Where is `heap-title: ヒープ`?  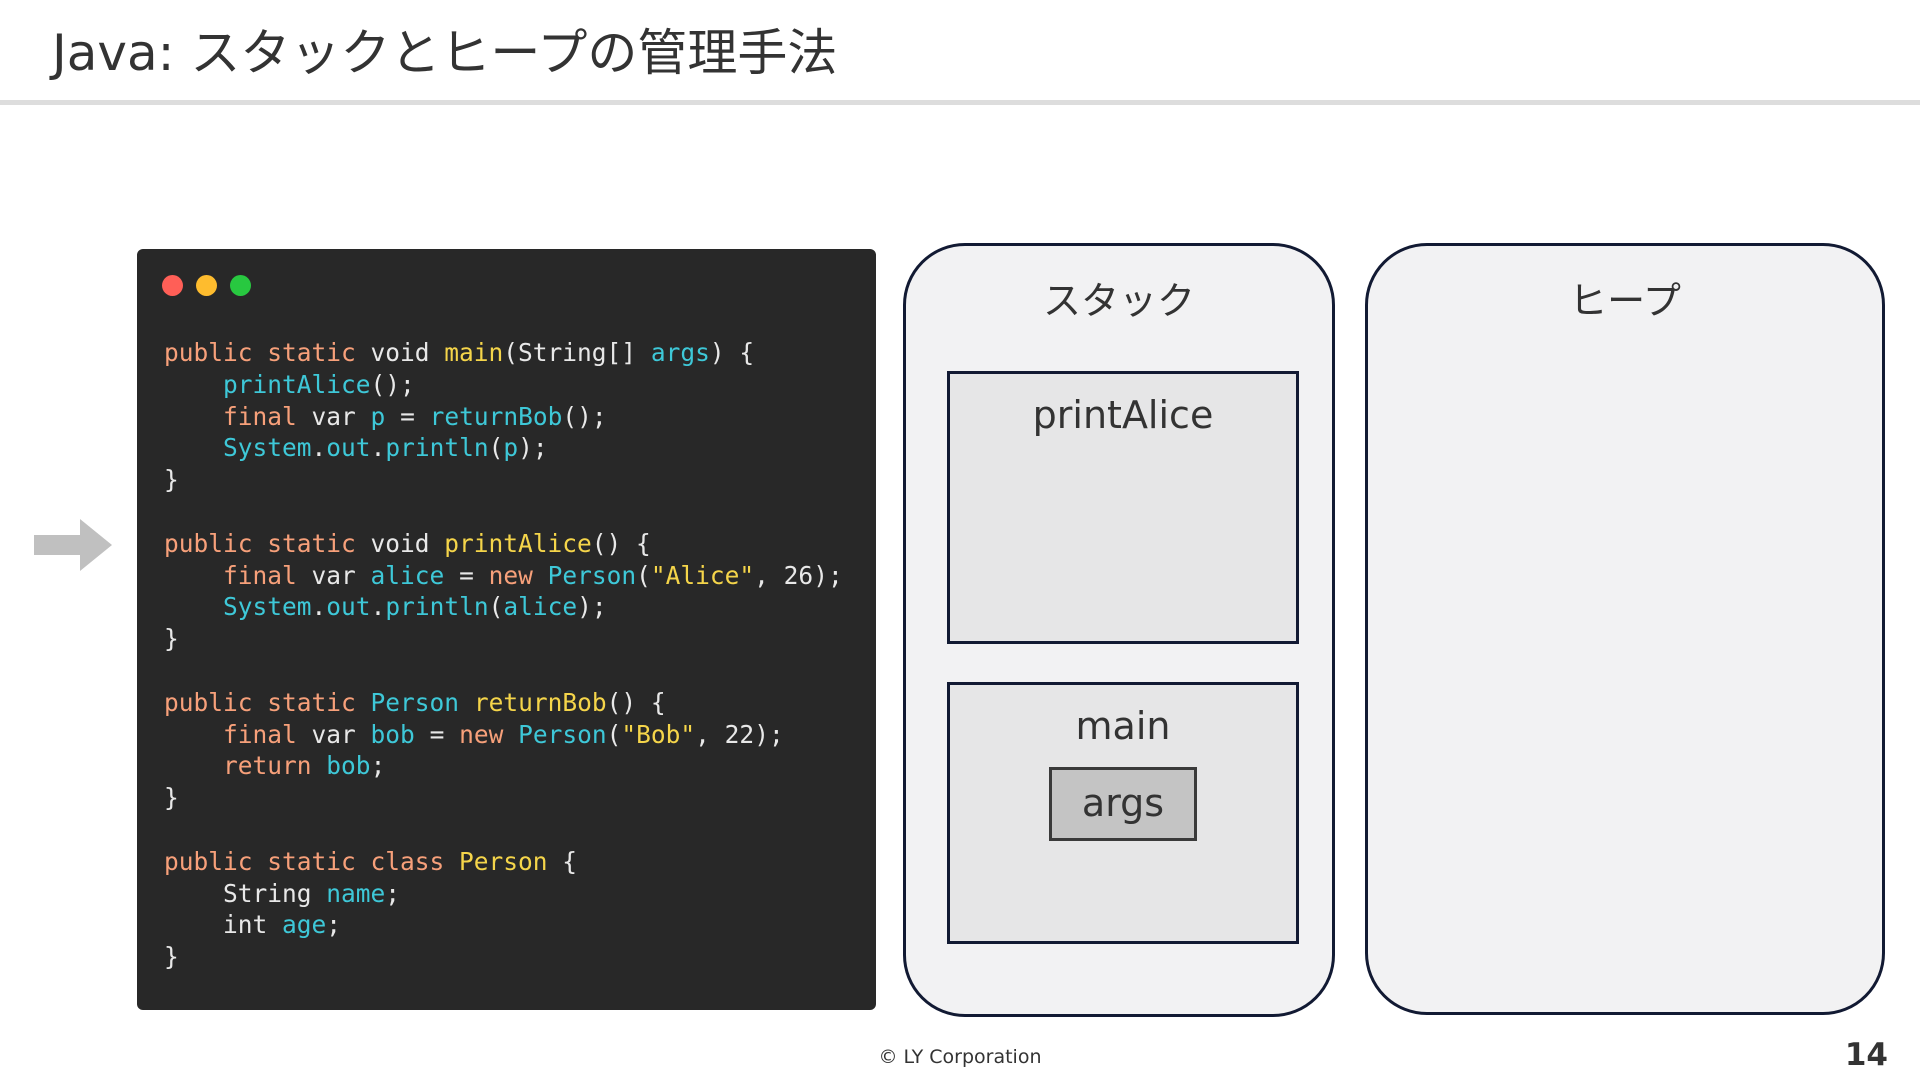
heap-title: ヒープ is located at coordinates (1625, 301).